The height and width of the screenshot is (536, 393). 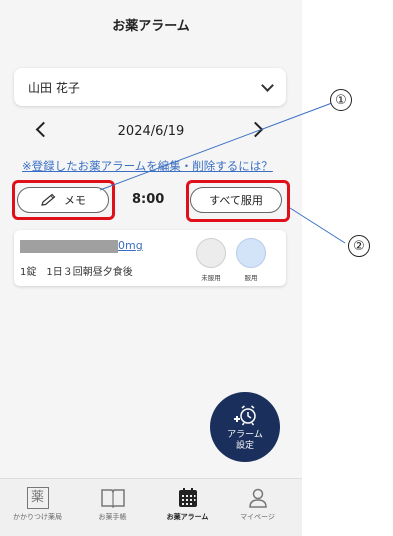 I want to click on callout-2: ②, so click(x=359, y=246).